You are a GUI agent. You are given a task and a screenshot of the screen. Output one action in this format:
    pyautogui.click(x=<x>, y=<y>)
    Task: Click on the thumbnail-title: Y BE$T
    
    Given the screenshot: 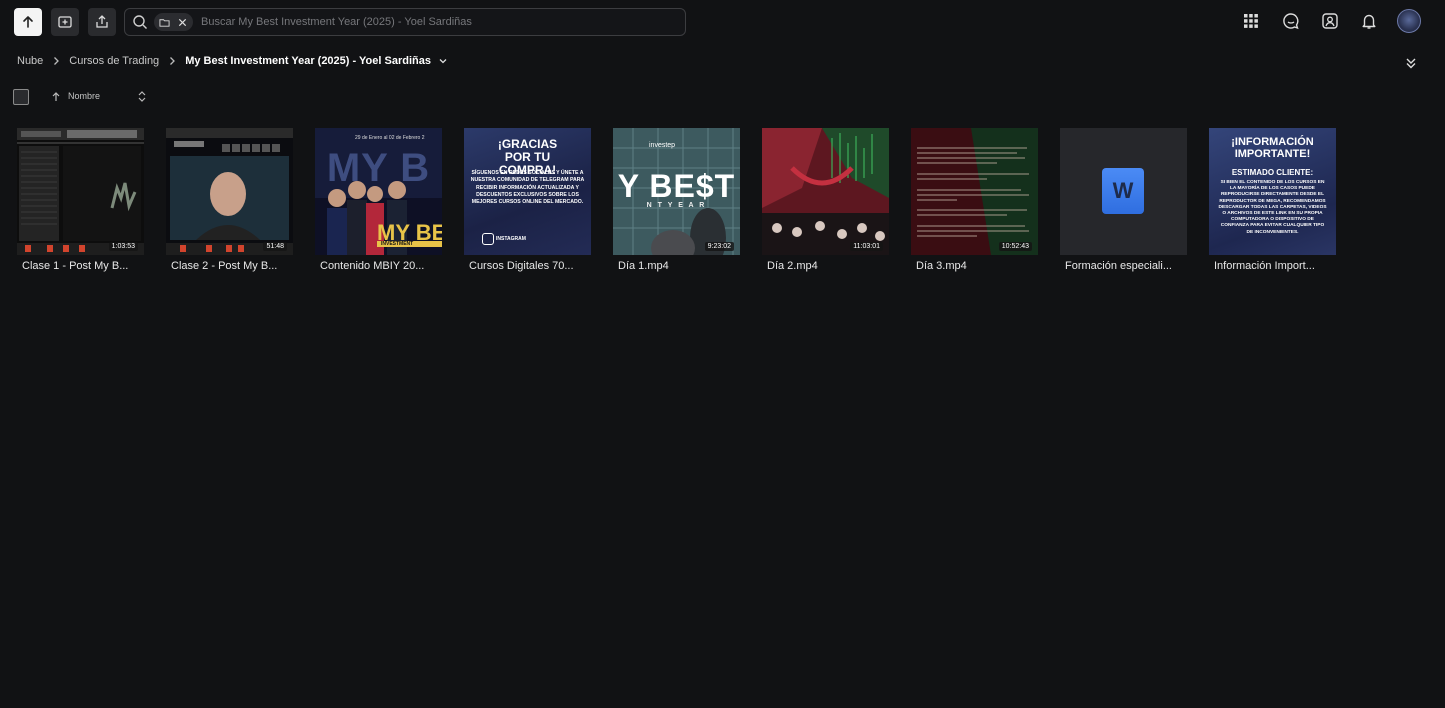 What is the action you would take?
    pyautogui.click(x=676, y=186)
    